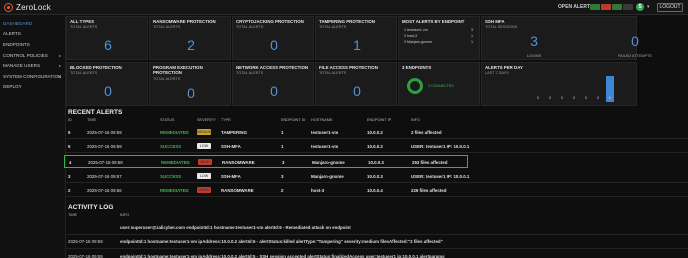 The height and width of the screenshot is (258, 688). Describe the element at coordinates (439, 84) in the screenshot. I see `card-endpoints: 3 ENDPOINTS 3 CONNECTED` at that location.